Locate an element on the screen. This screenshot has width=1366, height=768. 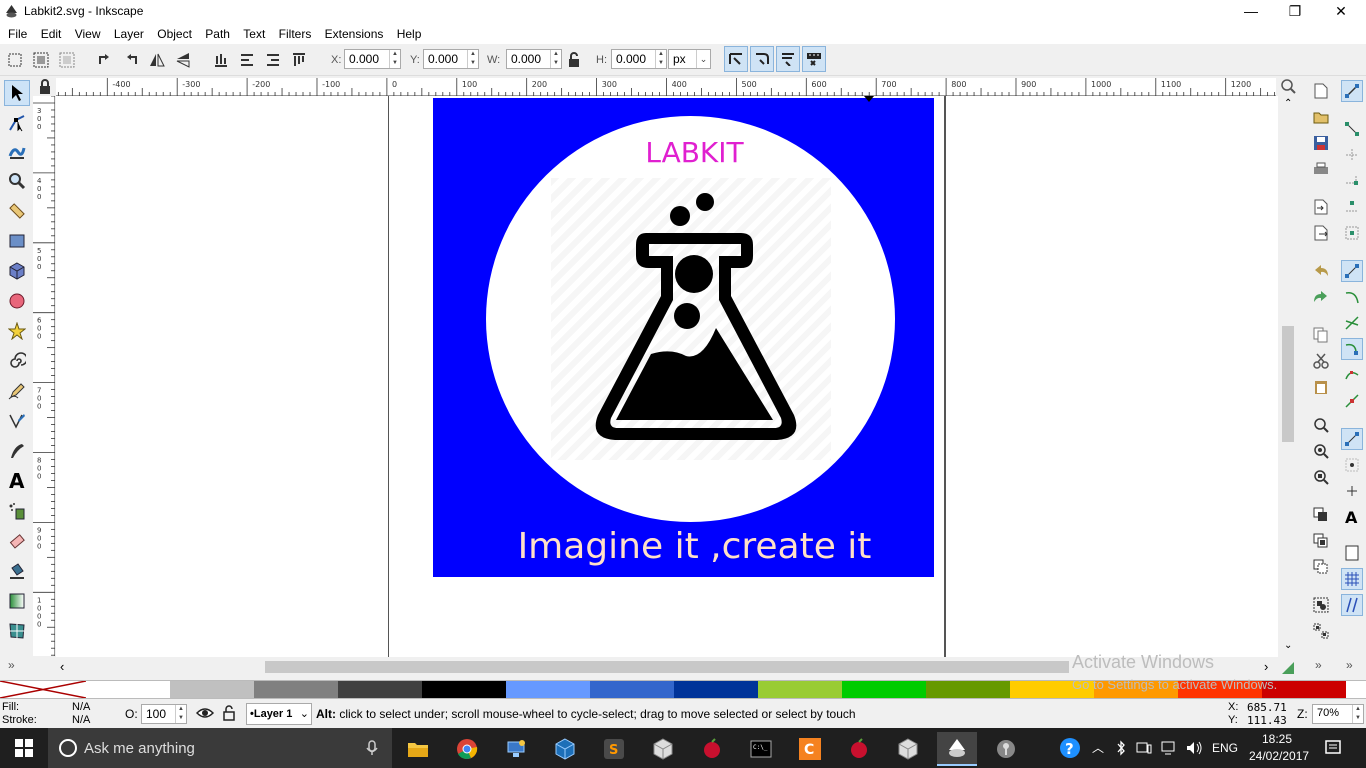
guide-lock-icon is located at coordinates (45, 87).